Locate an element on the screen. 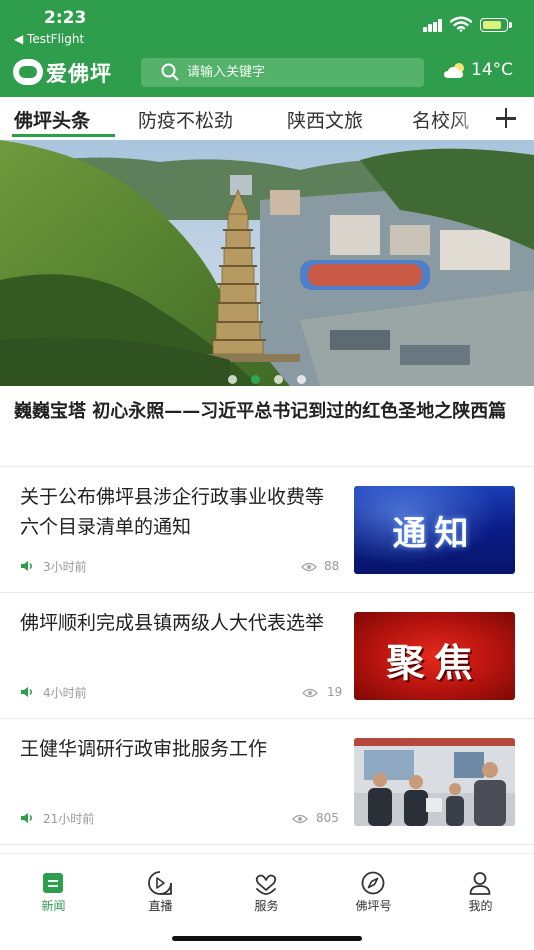 The width and height of the screenshot is (534, 950). tab-fuping-headlines: 佛坪头条 is located at coordinates (52, 119).